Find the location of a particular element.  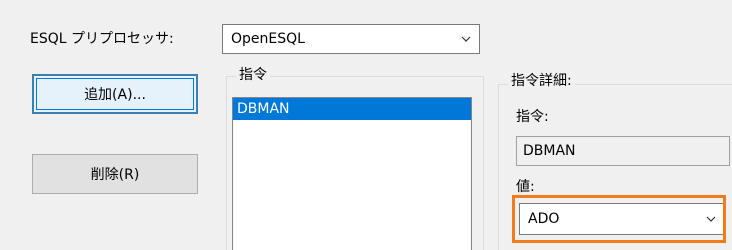

directive-details-title: 指令詳細: is located at coordinates (541, 81).